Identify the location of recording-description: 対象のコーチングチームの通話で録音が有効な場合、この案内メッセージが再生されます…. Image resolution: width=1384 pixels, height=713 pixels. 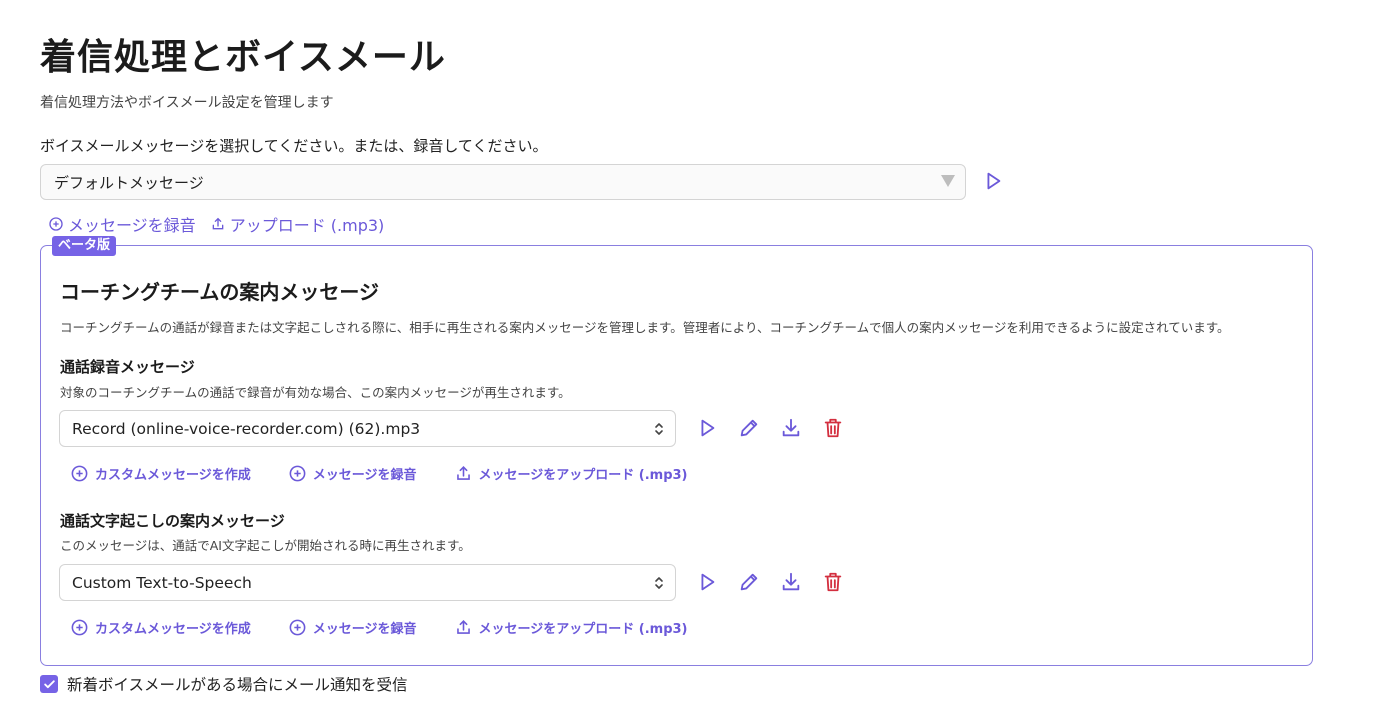
(315, 392).